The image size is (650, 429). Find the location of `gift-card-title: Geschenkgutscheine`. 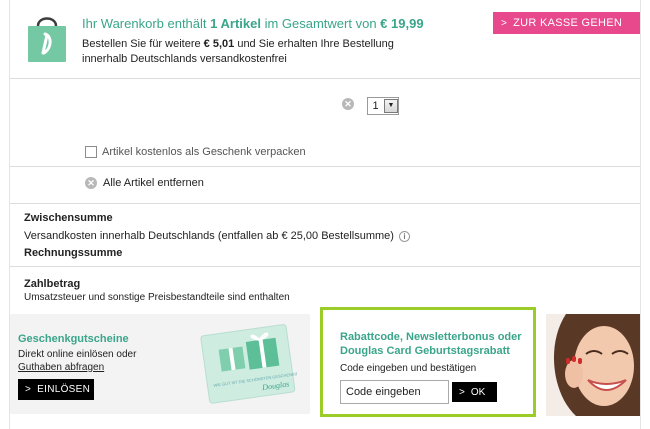

gift-card-title: Geschenkgutscheine is located at coordinates (73, 339).